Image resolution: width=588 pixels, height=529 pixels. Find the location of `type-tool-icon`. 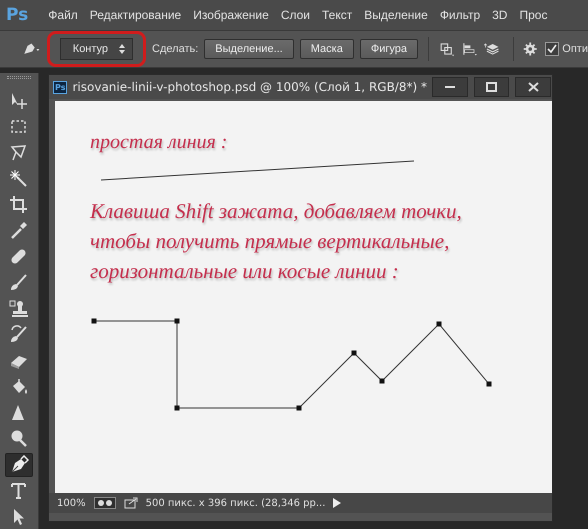

type-tool-icon is located at coordinates (19, 491).